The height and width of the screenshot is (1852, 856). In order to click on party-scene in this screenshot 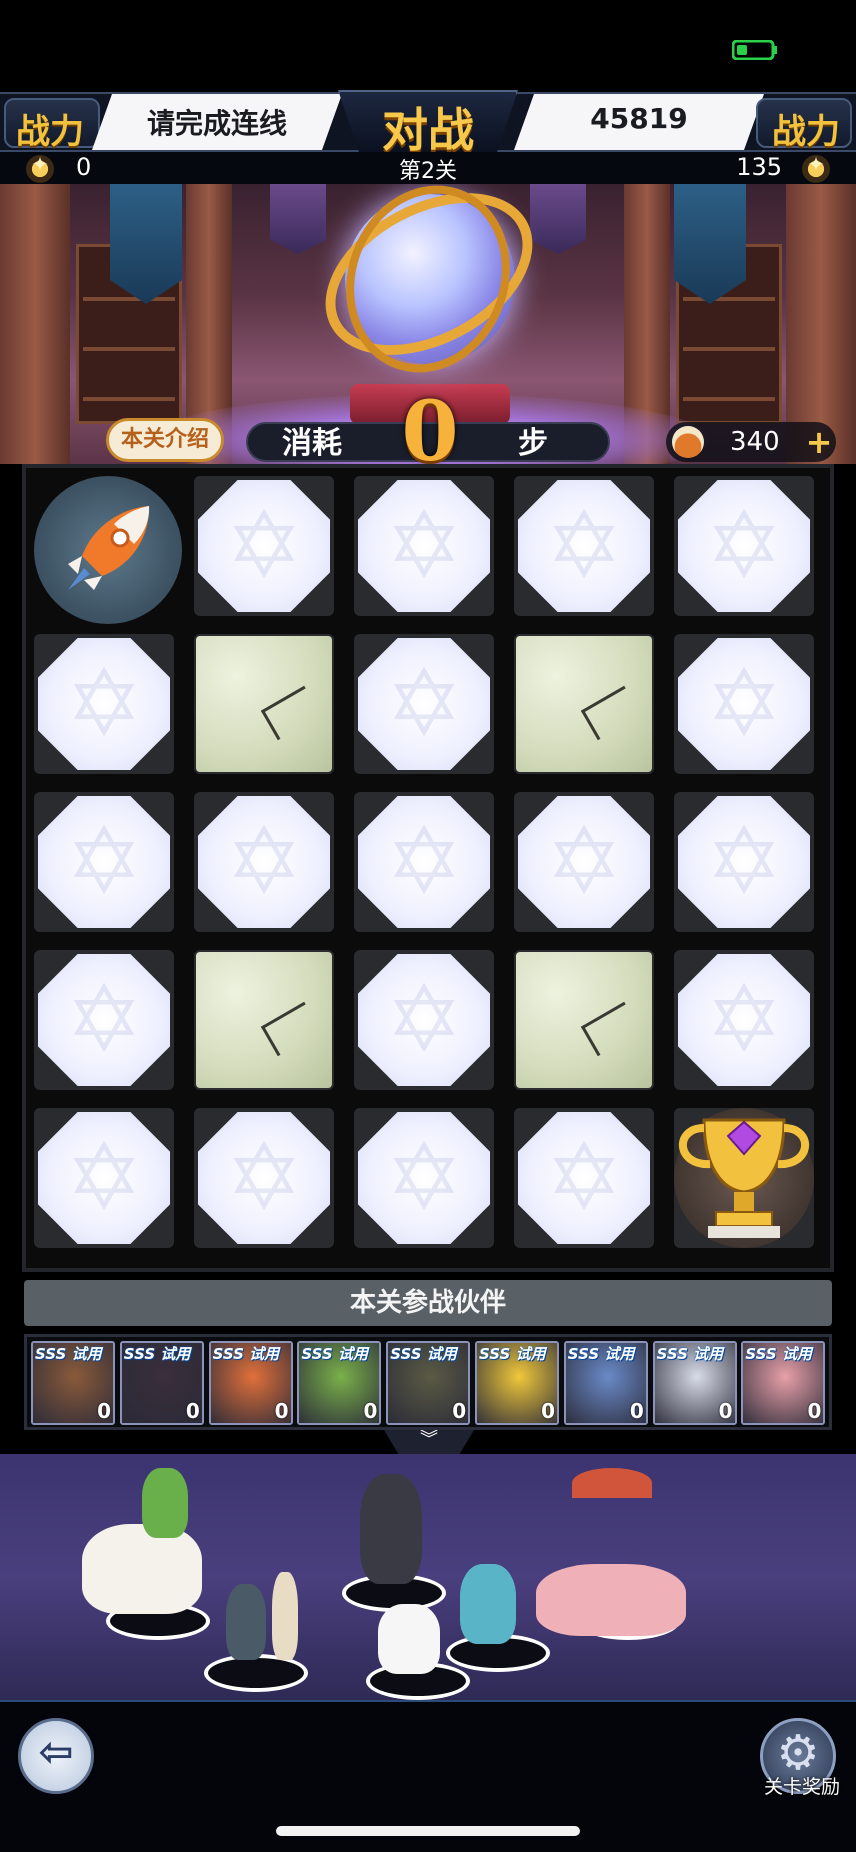, I will do `click(428, 1577)`.